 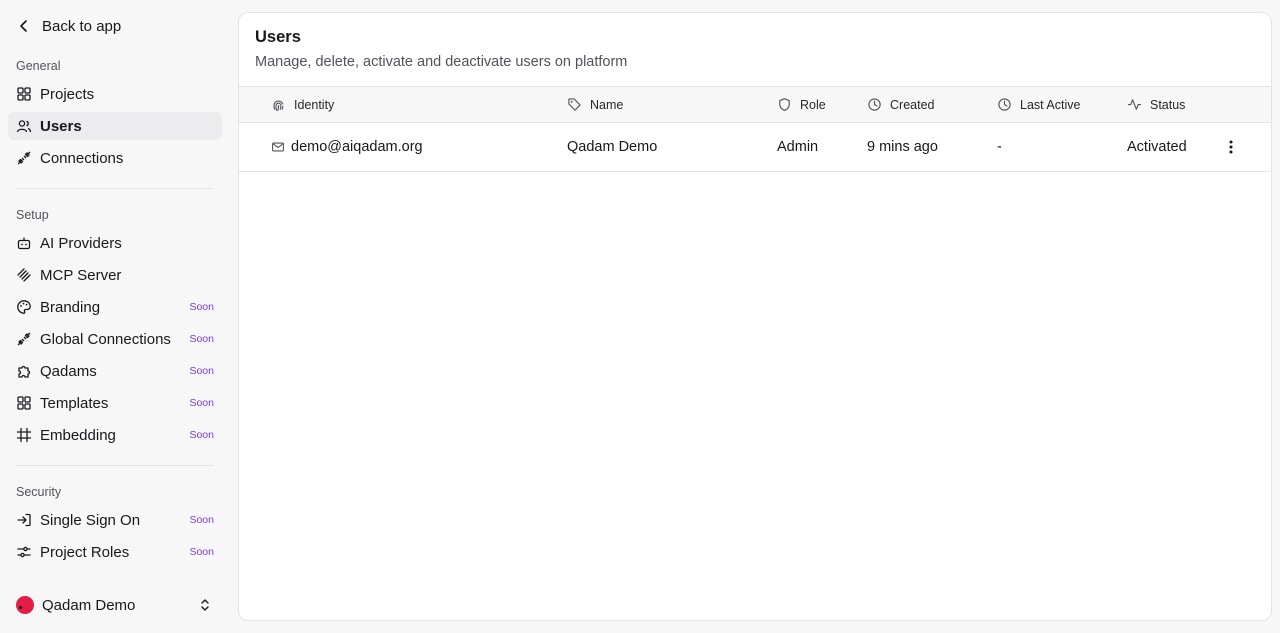 I want to click on sidebar-item-label: Qadams, so click(x=68, y=371).